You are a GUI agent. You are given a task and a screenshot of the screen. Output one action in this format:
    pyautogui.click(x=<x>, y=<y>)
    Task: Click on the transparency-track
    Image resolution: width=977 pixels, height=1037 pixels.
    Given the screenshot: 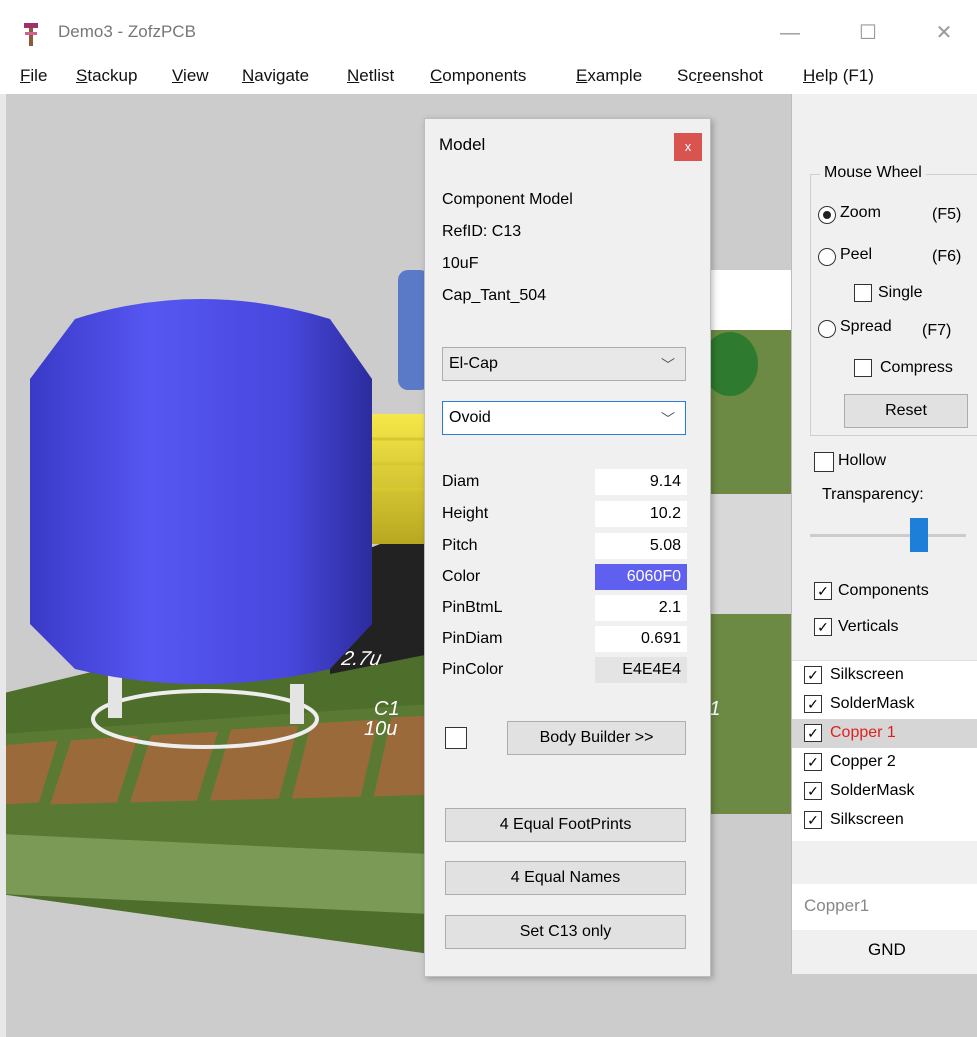 What is the action you would take?
    pyautogui.click(x=888, y=535)
    